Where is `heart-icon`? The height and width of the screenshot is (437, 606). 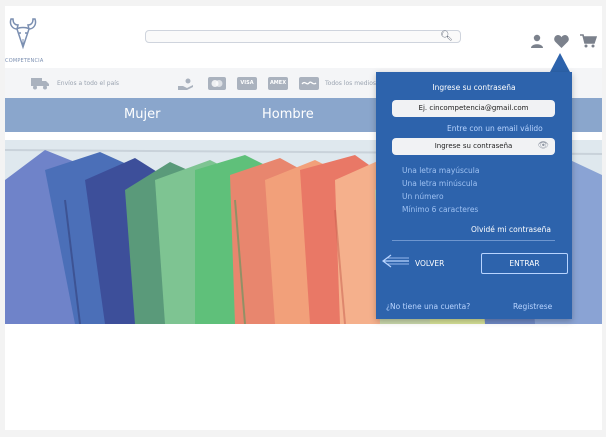 heart-icon is located at coordinates (561, 41).